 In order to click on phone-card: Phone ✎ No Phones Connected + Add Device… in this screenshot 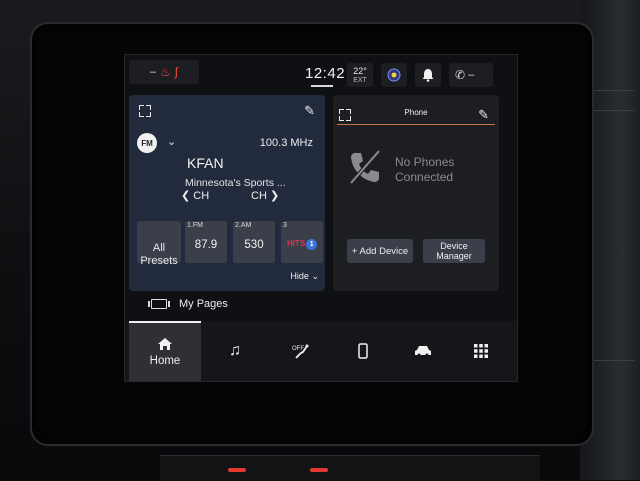, I will do `click(416, 193)`.